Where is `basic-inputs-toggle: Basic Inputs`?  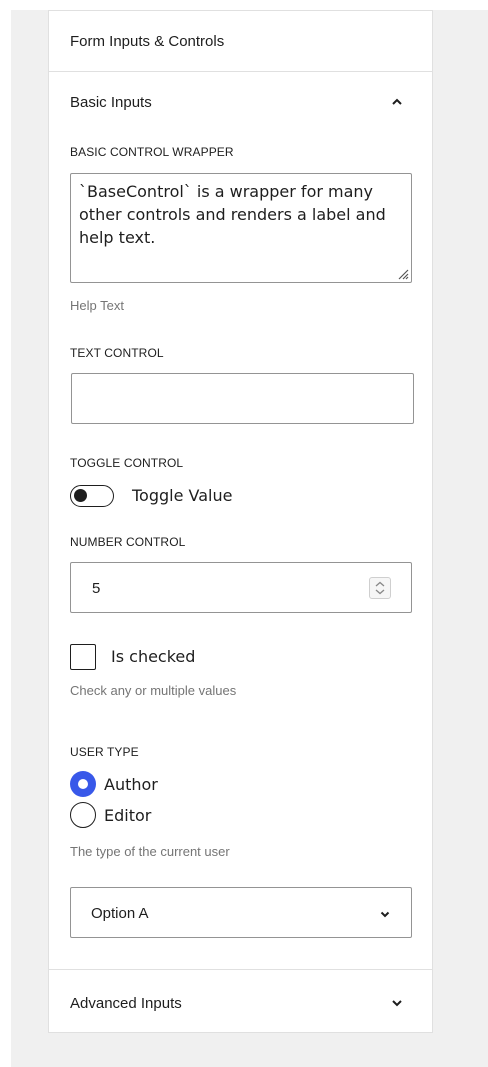
basic-inputs-toggle: Basic Inputs is located at coordinates (240, 102).